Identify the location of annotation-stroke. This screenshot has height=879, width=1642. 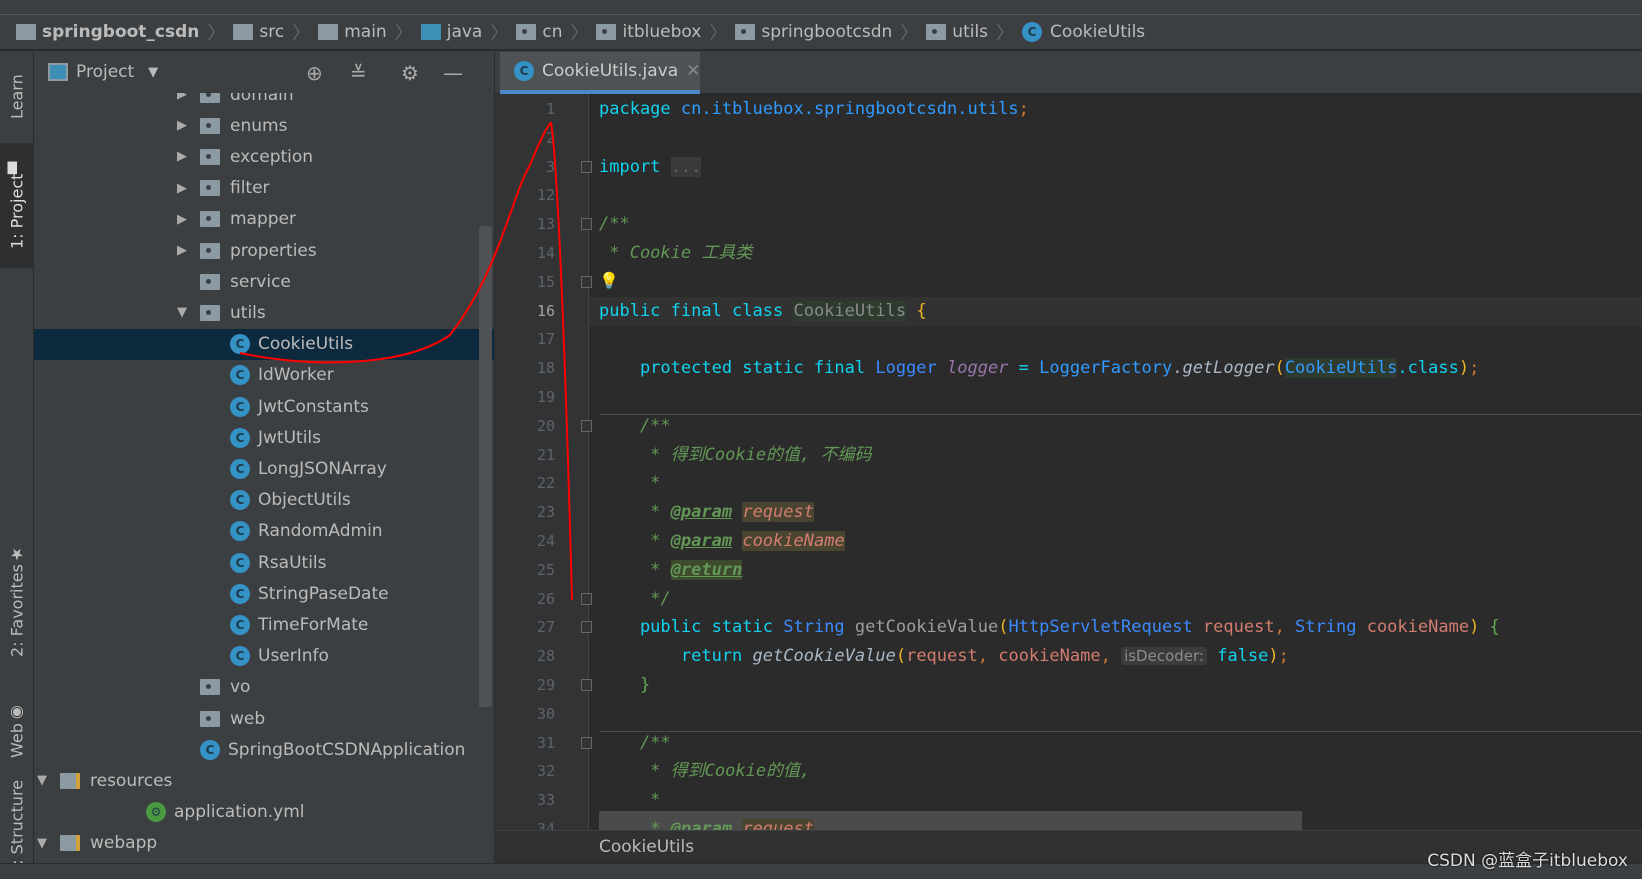
(406, 361).